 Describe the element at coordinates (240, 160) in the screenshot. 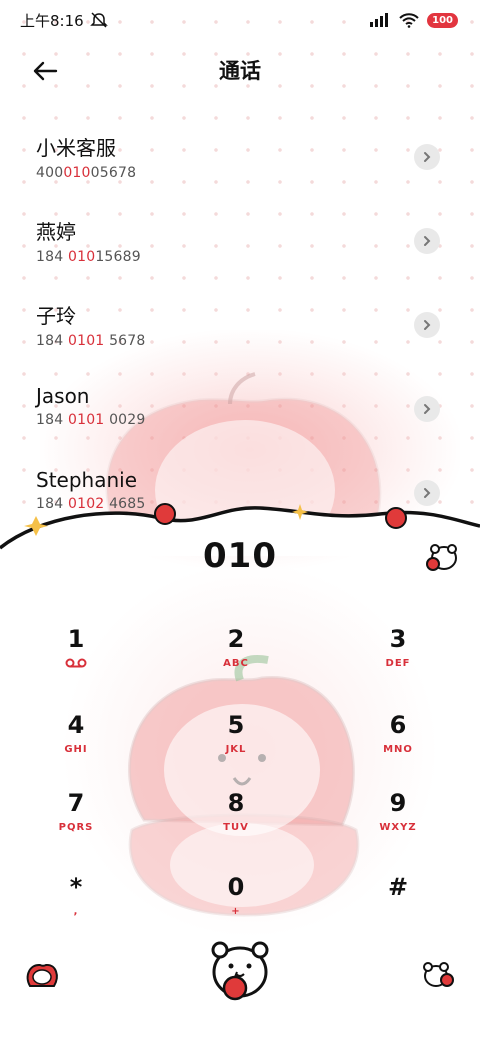

I see `contact-item: 小米客服 40001005678` at that location.